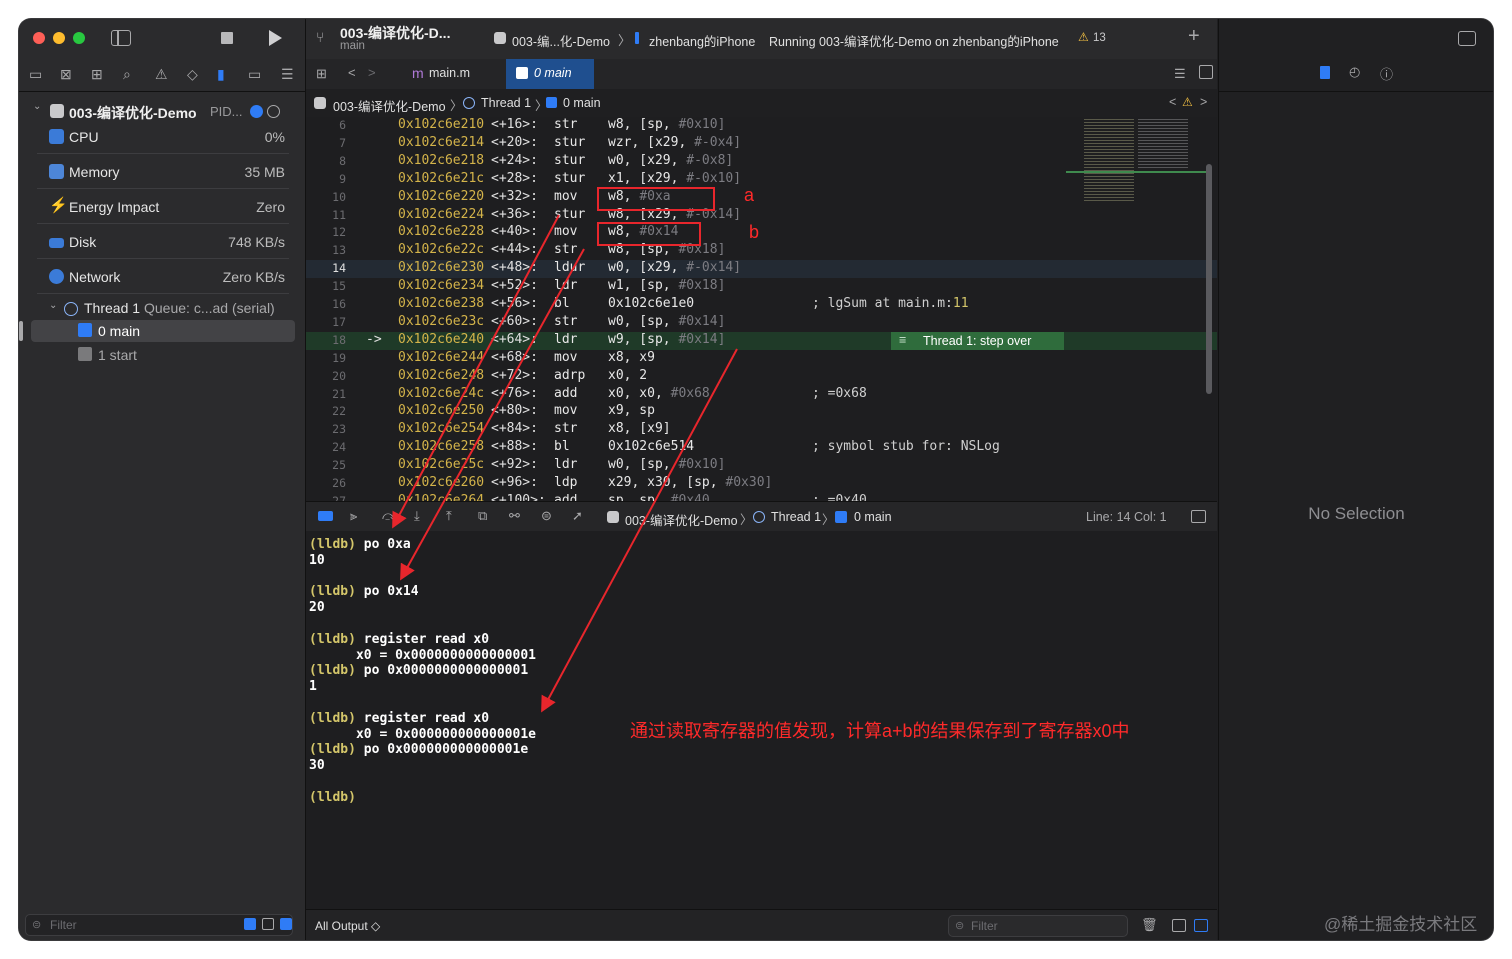 The width and height of the screenshot is (1512, 959). What do you see at coordinates (1401, 924) in the screenshot?
I see `watermark: @稀土掘金技术社区` at bounding box center [1401, 924].